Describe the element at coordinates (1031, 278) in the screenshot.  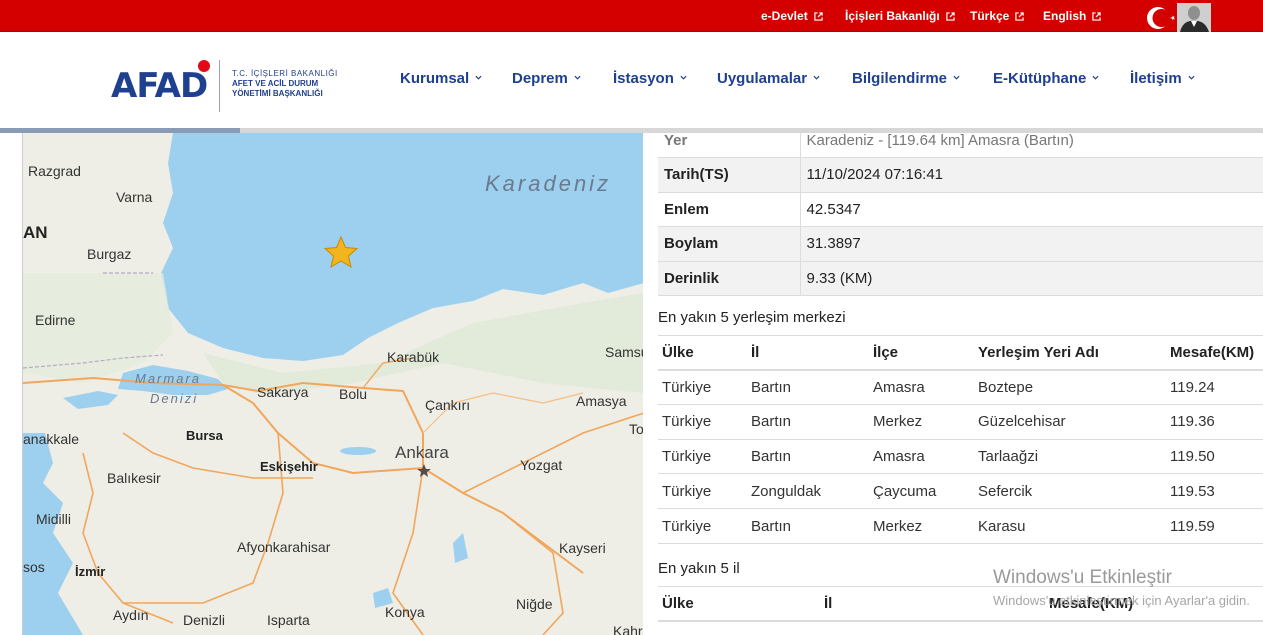
I see `info-value: 9.33 (KM)` at that location.